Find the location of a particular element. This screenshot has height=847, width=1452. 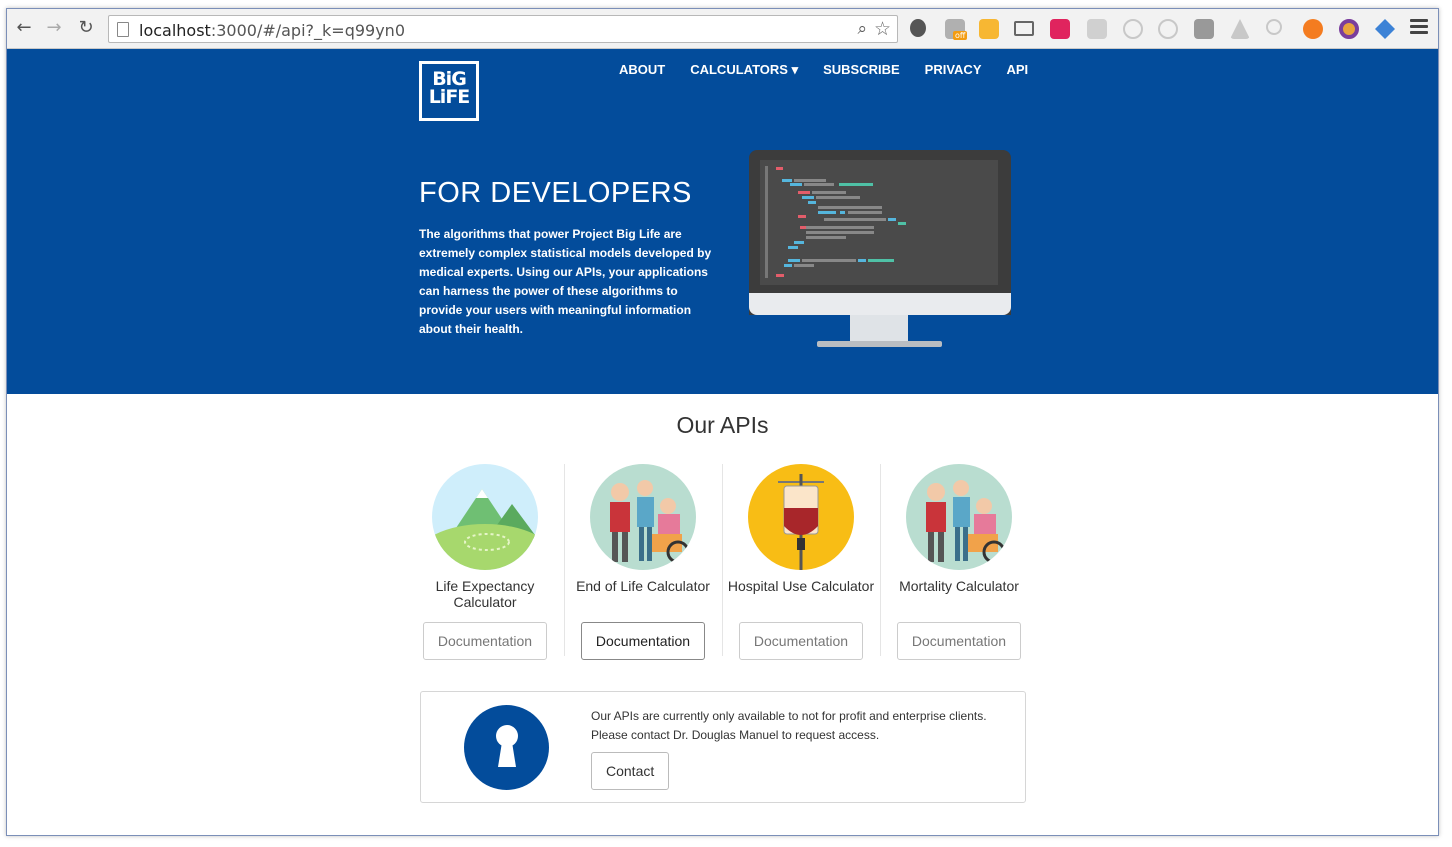

contact-button: Contact is located at coordinates (630, 771).